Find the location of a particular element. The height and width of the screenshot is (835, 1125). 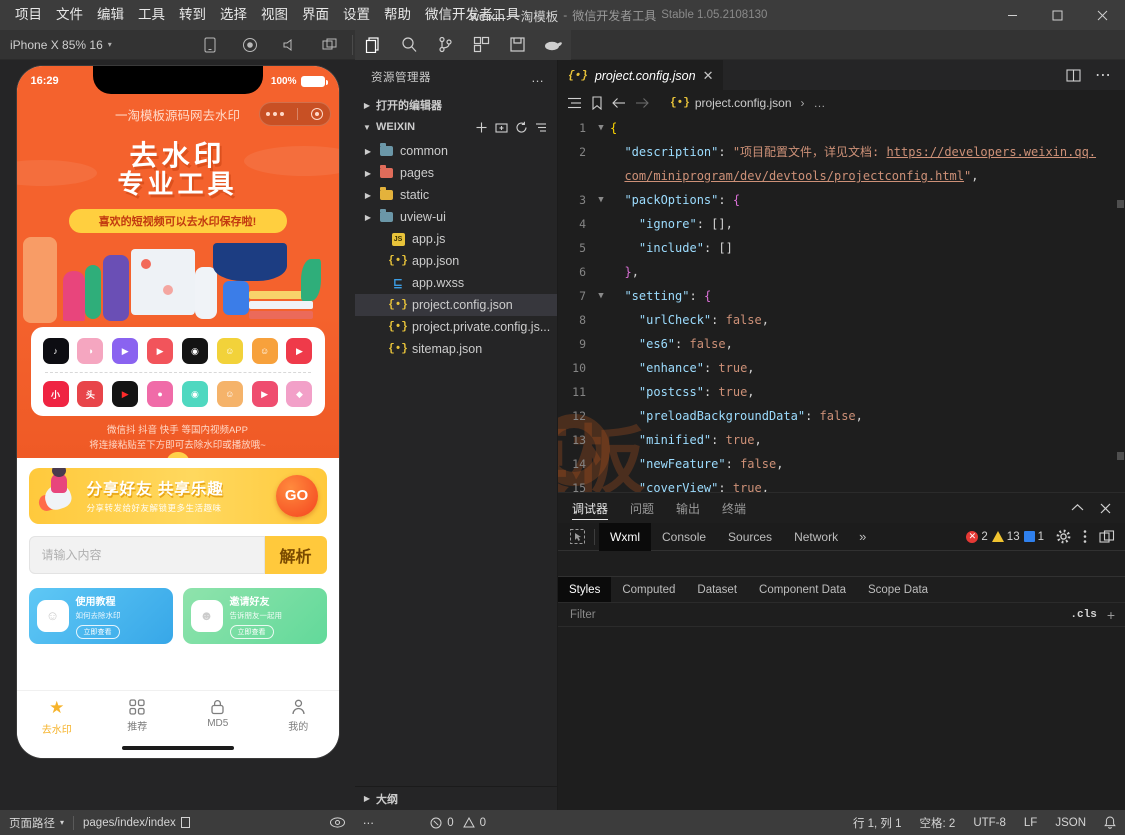

file-tree-item-project-config-json: {•} project.config.json is located at coordinates (456, 305).